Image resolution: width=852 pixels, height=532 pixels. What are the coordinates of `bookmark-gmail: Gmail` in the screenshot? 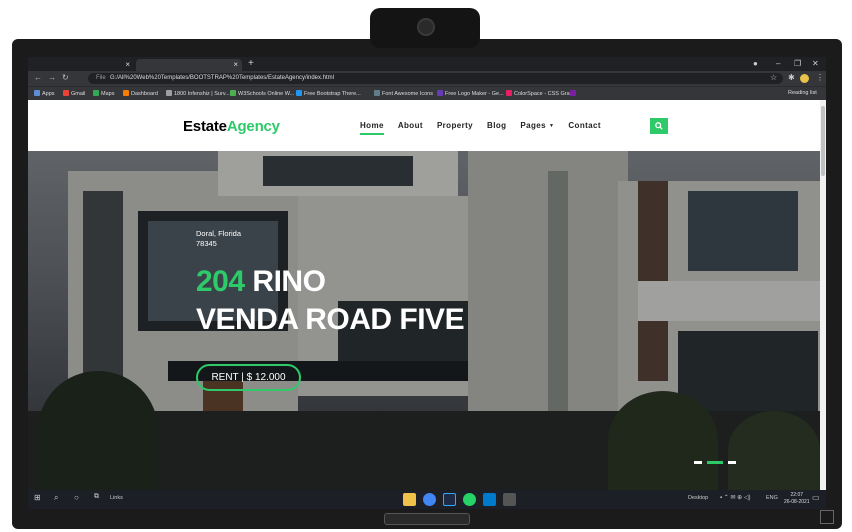 It's located at (74, 93).